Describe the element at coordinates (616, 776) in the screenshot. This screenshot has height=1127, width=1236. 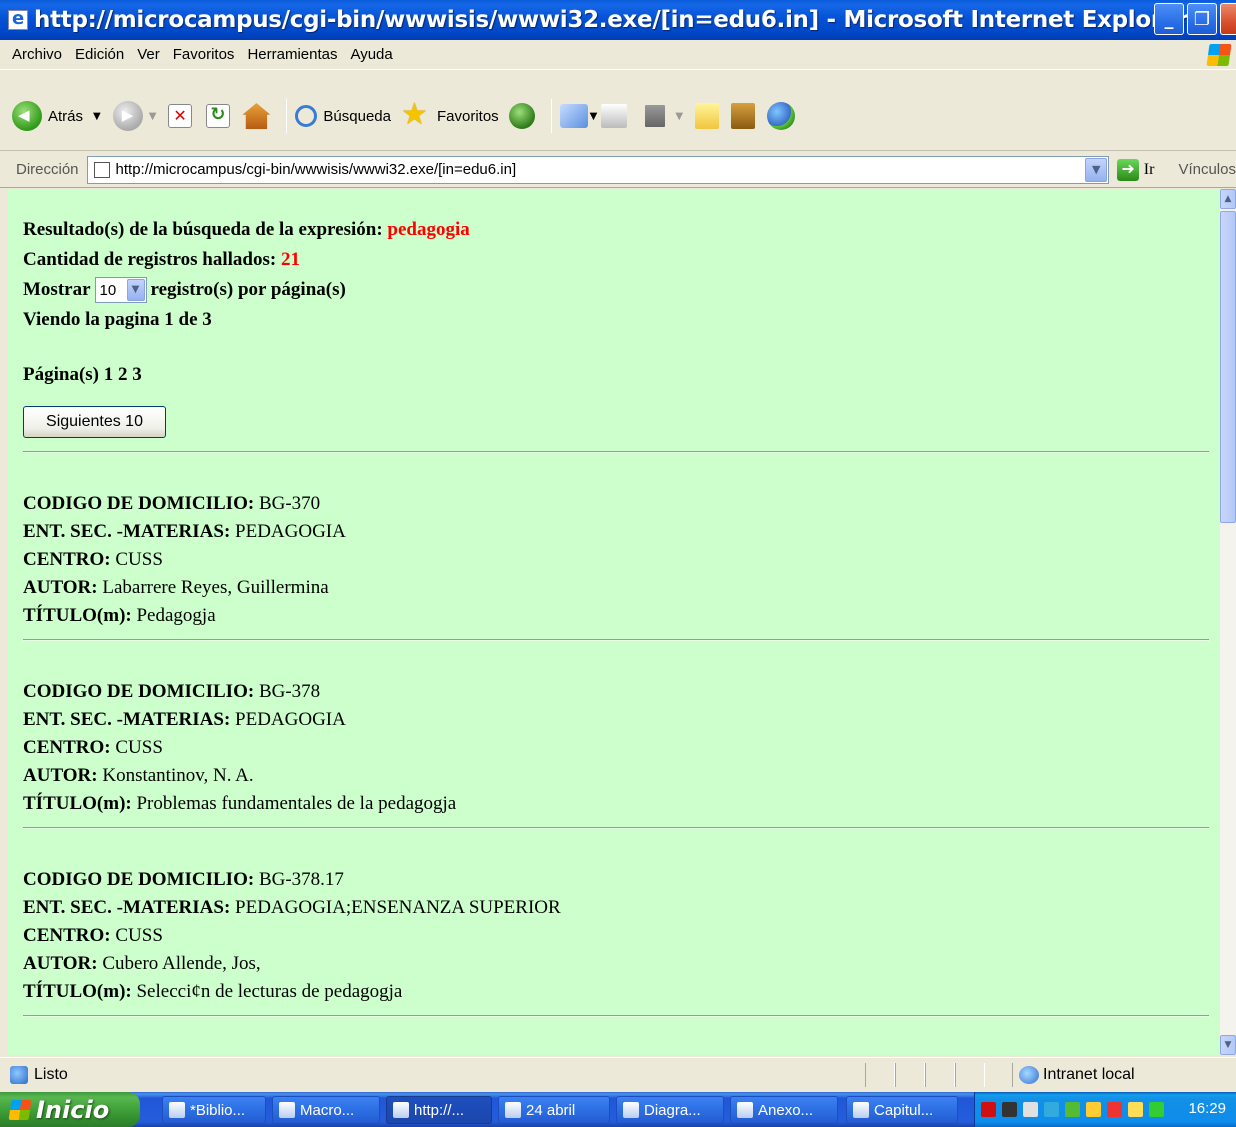
I see `record-author-line: AUTOR: Konstantinov, N. A.` at that location.